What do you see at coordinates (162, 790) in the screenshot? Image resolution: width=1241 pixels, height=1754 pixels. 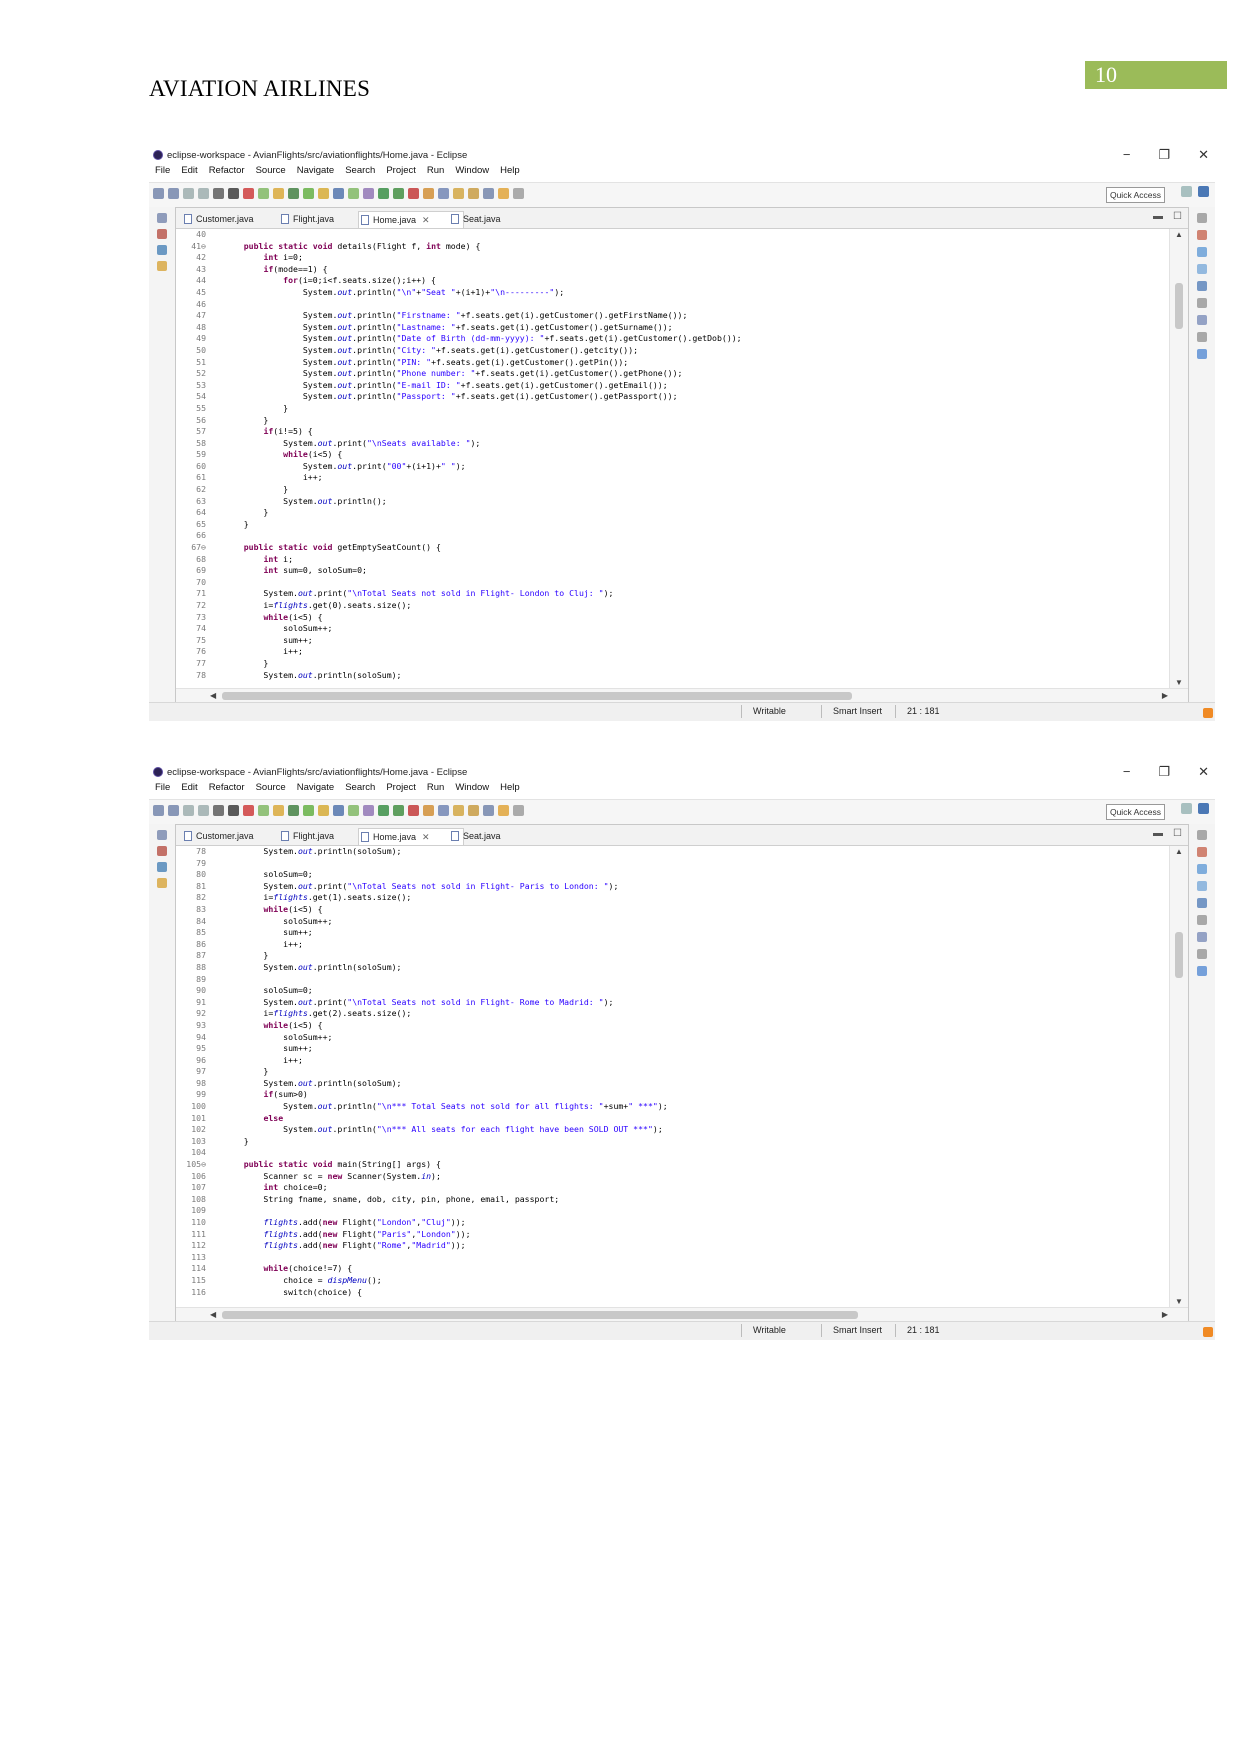 I see `menu-item: File` at bounding box center [162, 790].